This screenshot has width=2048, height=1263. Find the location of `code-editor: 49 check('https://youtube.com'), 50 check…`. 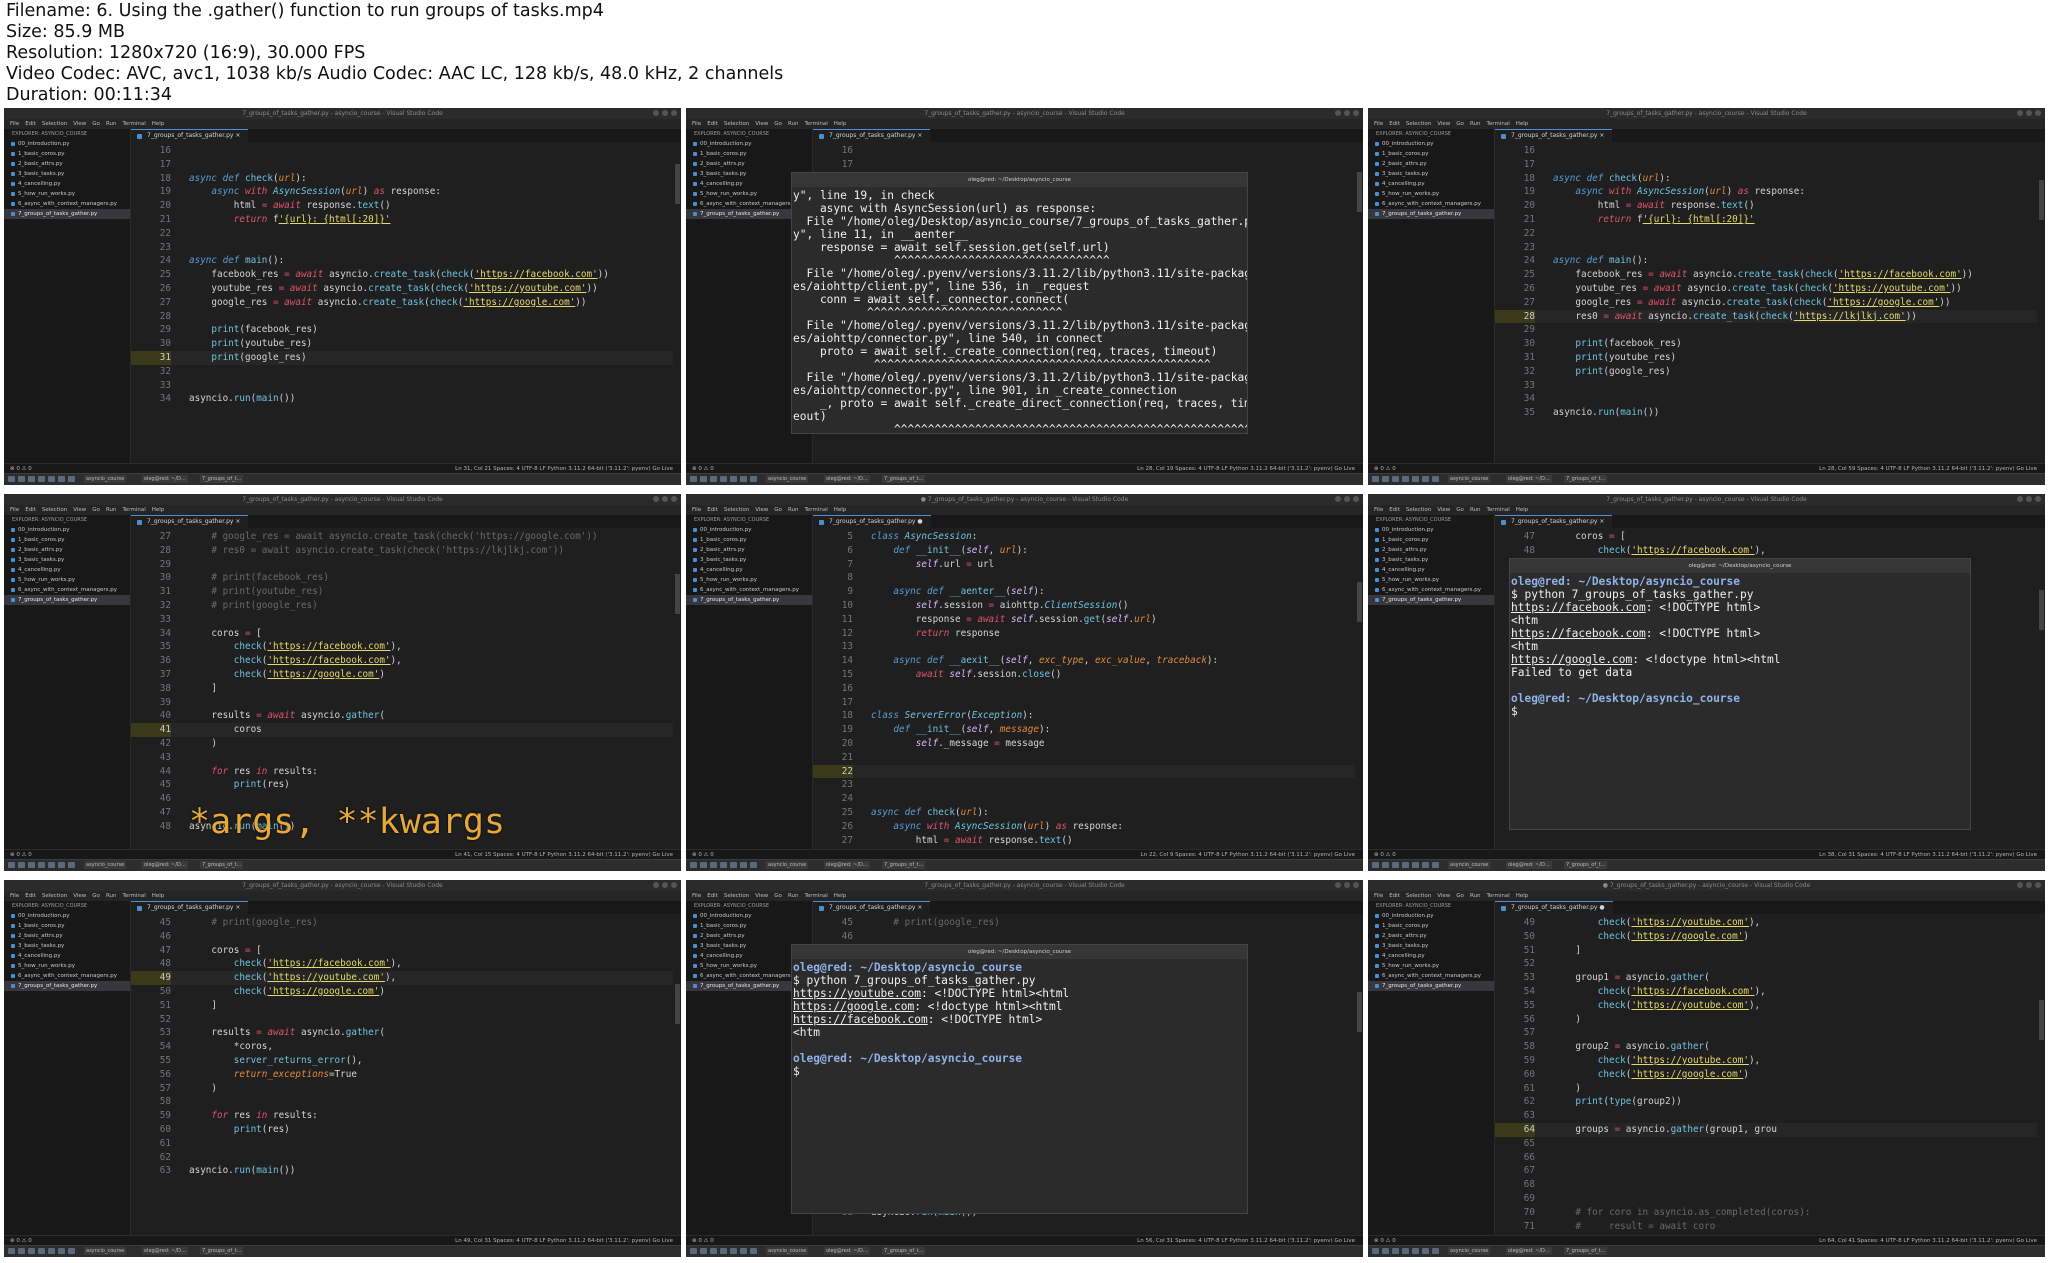

code-editor: 49 check('https://youtube.com'), 50 check… is located at coordinates (1766, 1076).